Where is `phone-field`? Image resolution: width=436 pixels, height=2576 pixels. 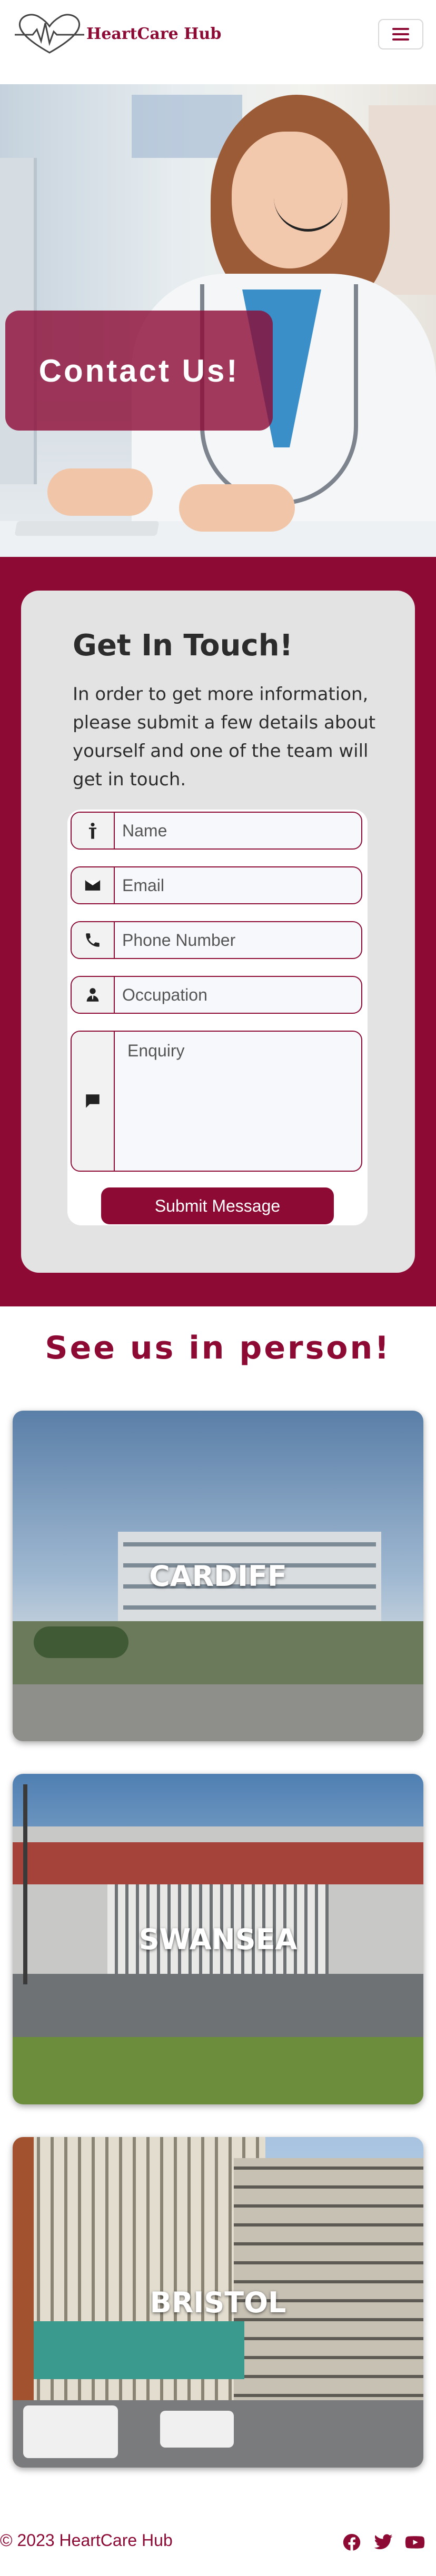
phone-field is located at coordinates (216, 940).